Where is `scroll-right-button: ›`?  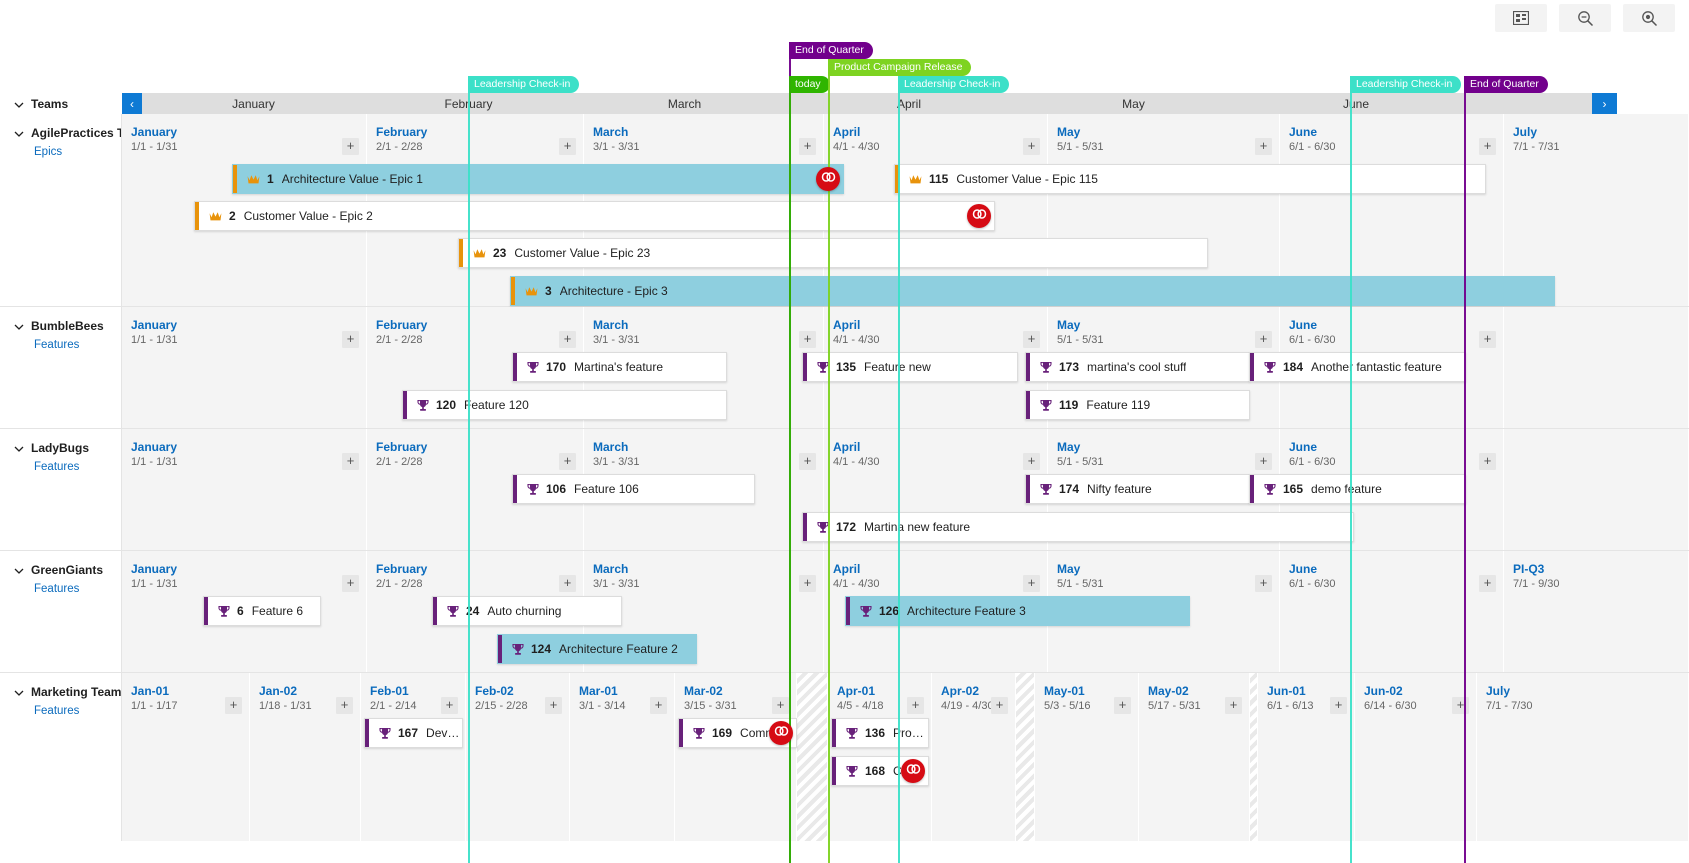 scroll-right-button: › is located at coordinates (1604, 103).